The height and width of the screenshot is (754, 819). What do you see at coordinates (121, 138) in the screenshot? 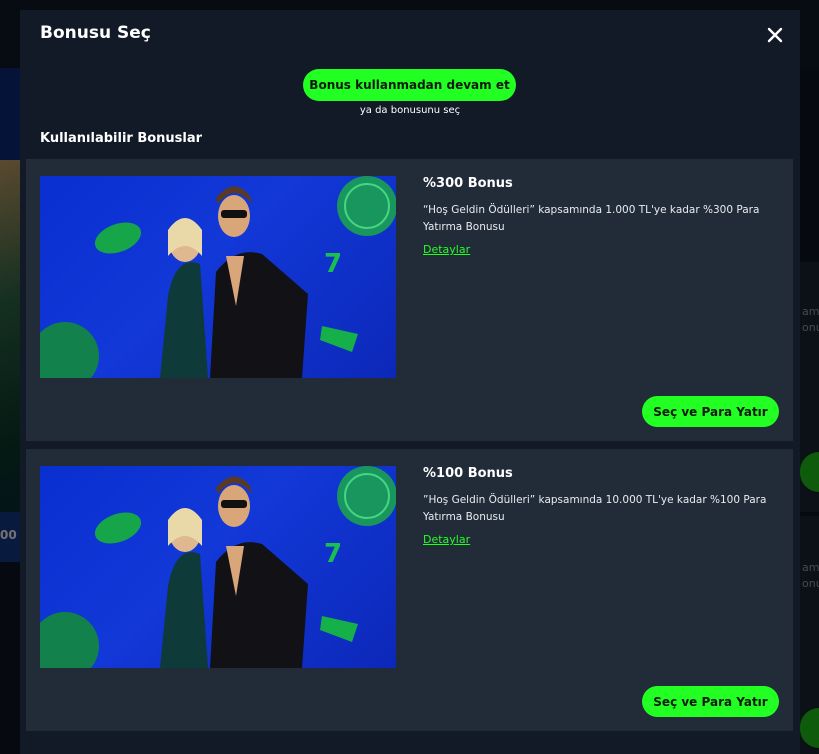
I see `section-title: Kullanılabilir Bonuslar` at bounding box center [121, 138].